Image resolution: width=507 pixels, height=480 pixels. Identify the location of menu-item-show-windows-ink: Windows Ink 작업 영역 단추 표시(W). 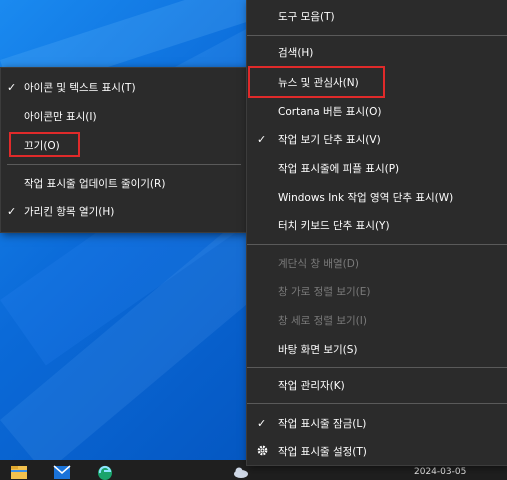
(377, 197).